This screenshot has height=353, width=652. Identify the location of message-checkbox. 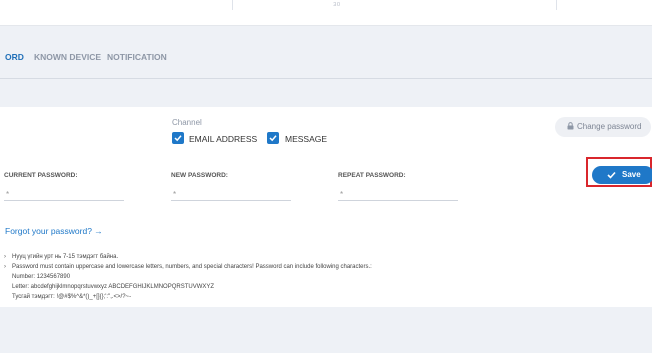
(273, 138).